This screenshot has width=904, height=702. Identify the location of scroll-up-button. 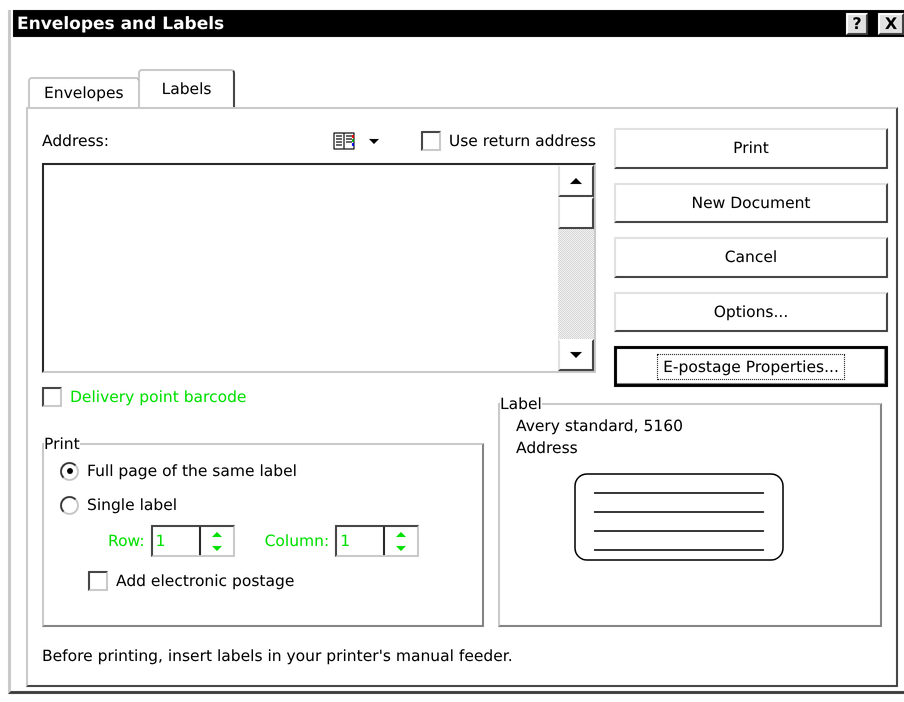
(576, 181).